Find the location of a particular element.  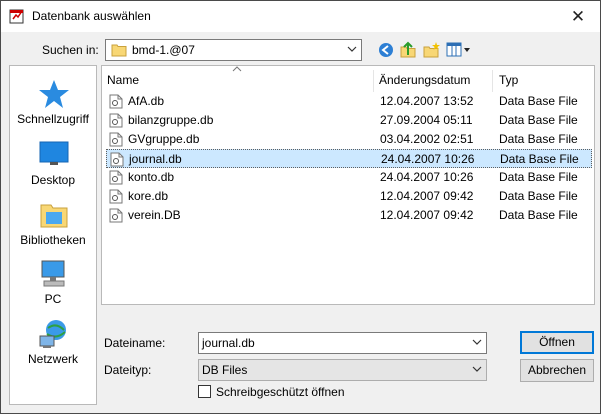

readonly-label: Schreibgeschützt öffnen is located at coordinates (280, 392).